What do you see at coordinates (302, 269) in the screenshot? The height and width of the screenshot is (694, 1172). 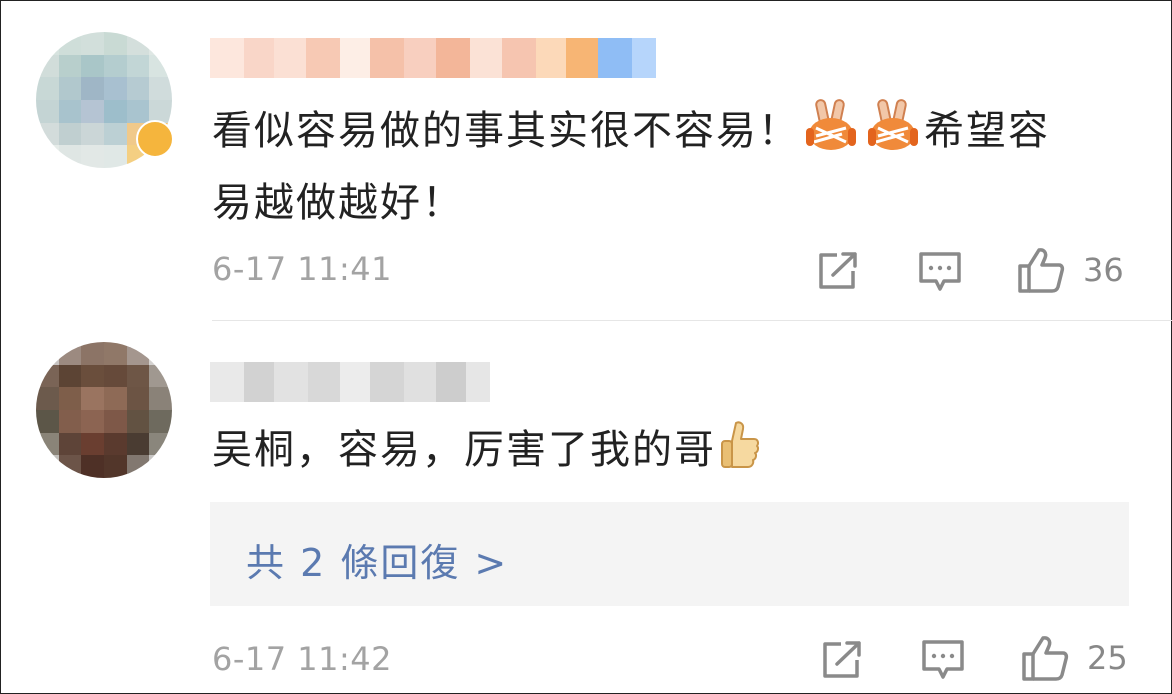 I see `comment-timestamp: 6-17 11:41` at bounding box center [302, 269].